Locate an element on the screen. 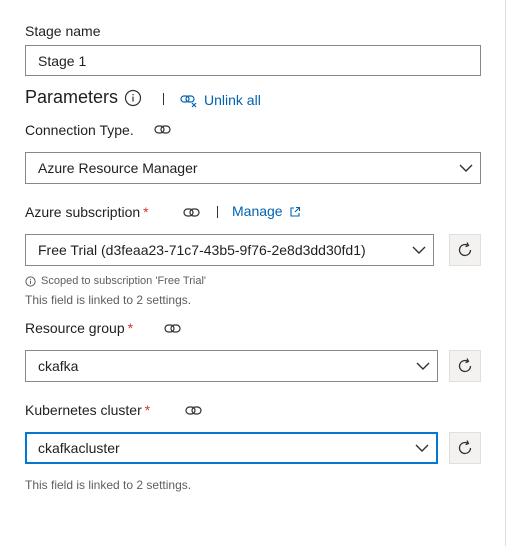 The height and width of the screenshot is (546, 507). scoped-note-text: Scoped to subscription 'Free Trial' is located at coordinates (123, 281).